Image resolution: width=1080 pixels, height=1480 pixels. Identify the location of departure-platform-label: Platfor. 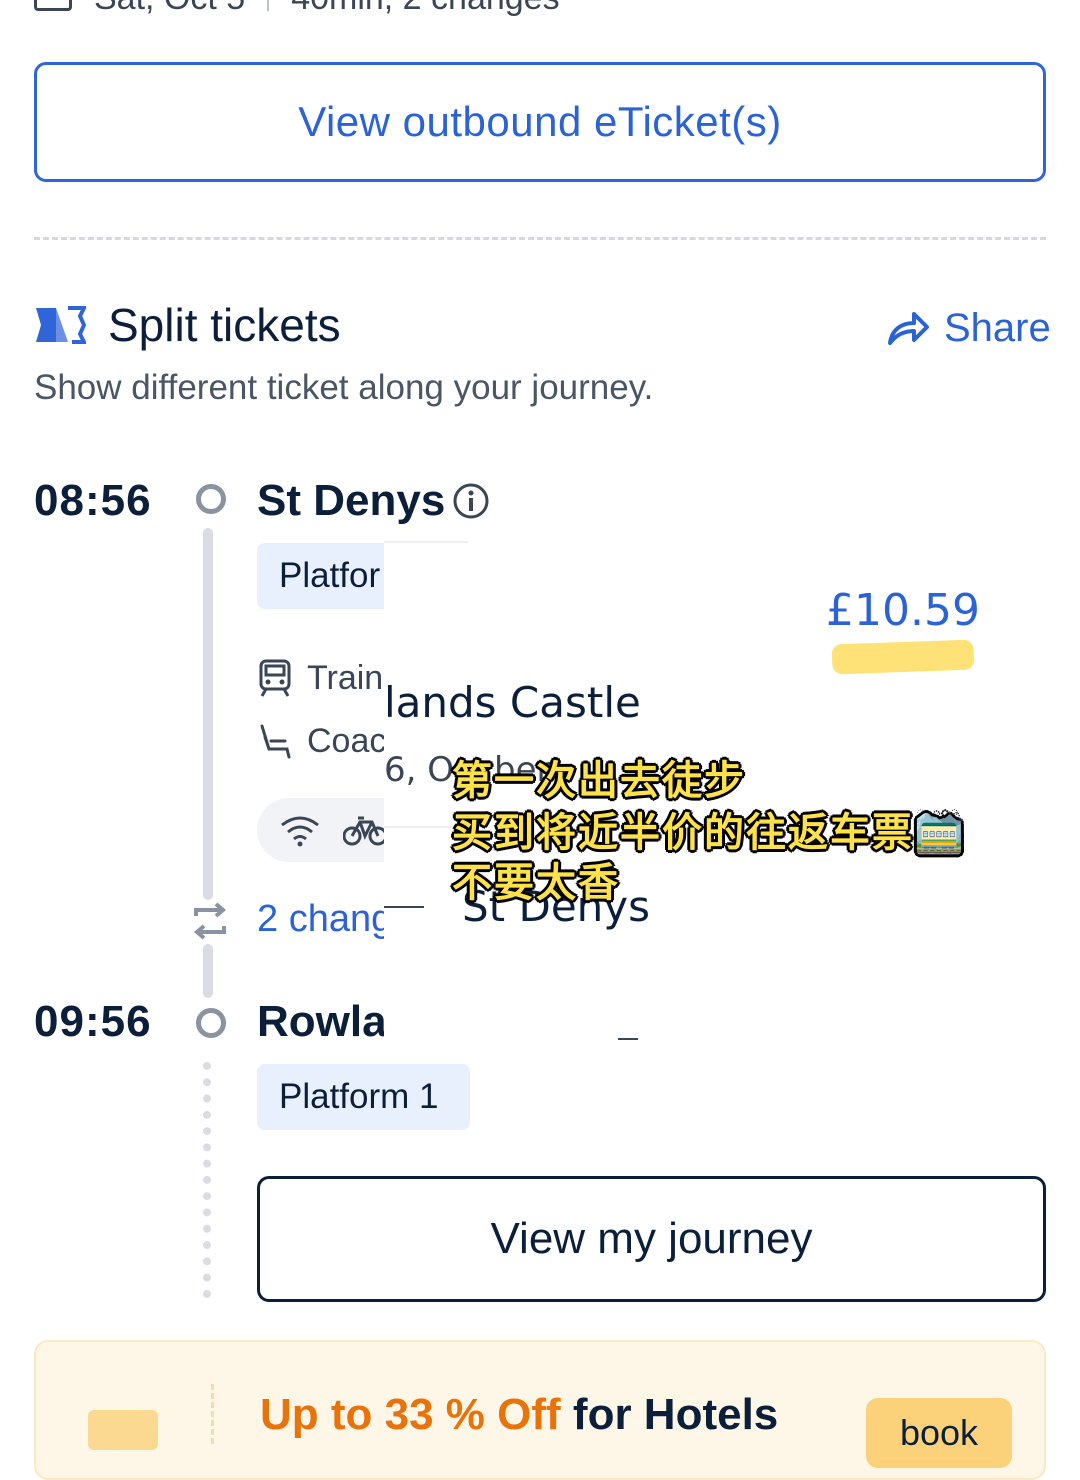
(330, 575).